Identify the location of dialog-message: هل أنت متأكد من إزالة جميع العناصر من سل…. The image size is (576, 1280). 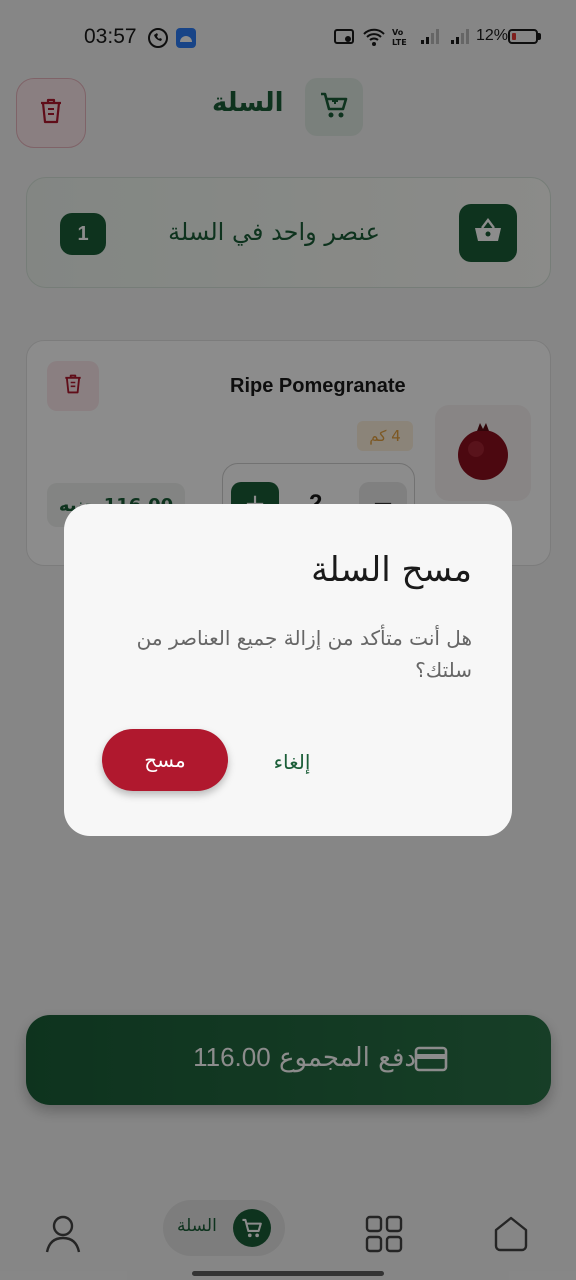
(304, 654).